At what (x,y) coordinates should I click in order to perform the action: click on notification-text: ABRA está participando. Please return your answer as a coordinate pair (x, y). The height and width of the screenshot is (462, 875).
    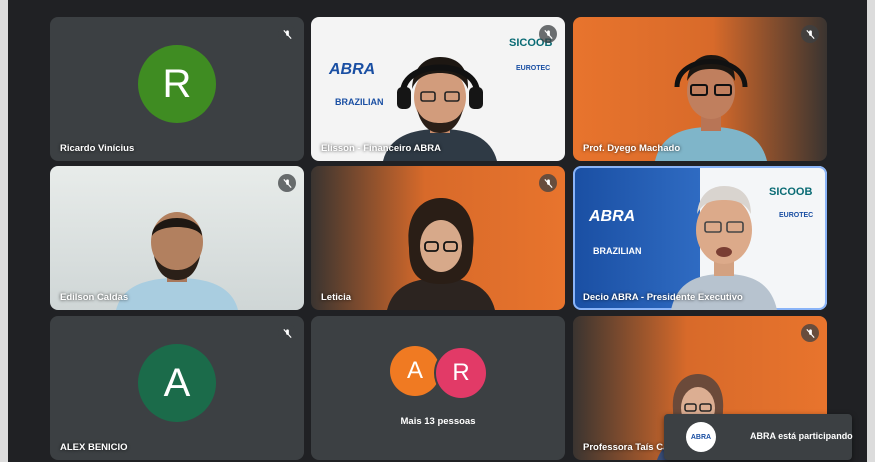
    Looking at the image, I should click on (801, 436).